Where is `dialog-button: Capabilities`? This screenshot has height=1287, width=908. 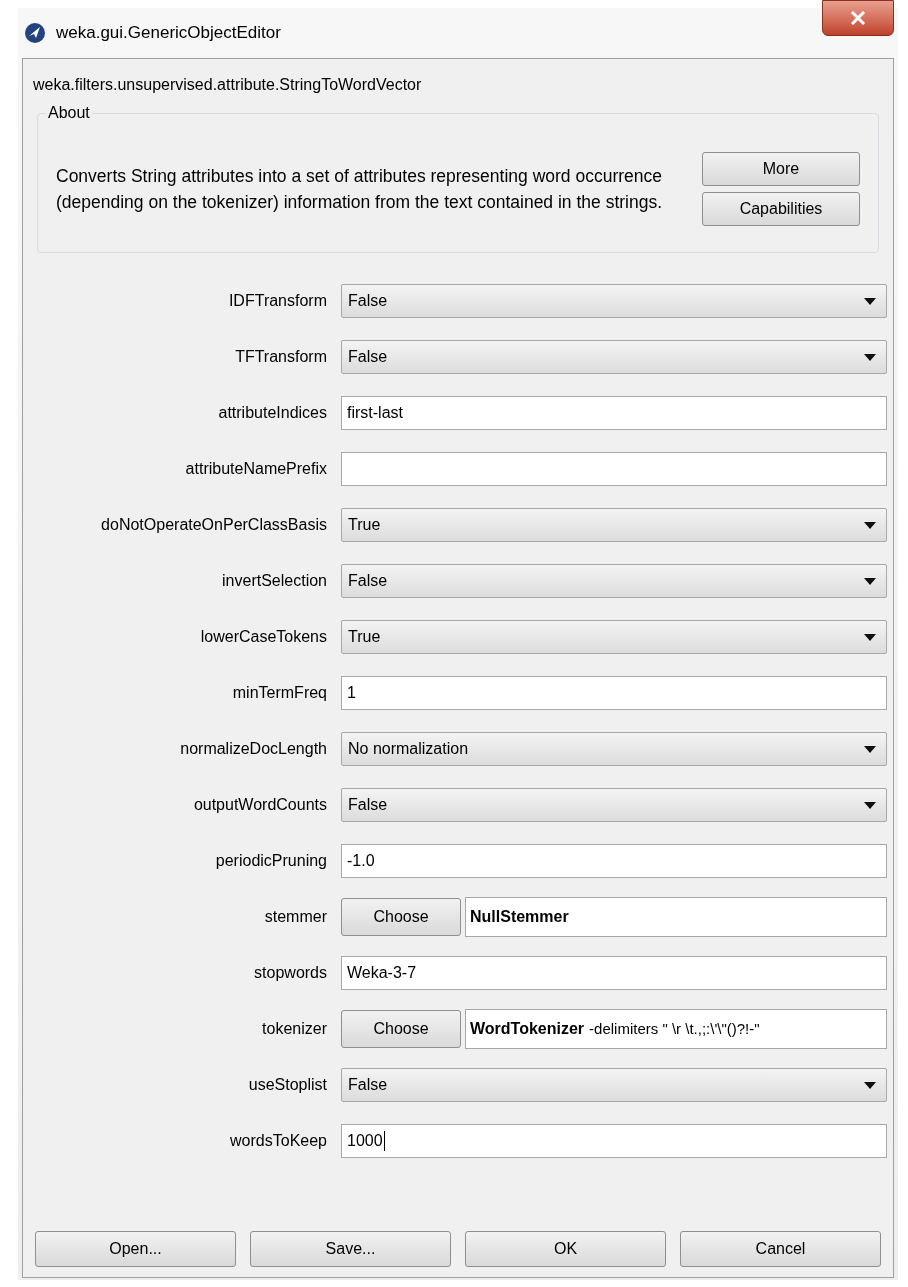 dialog-button: Capabilities is located at coordinates (781, 209).